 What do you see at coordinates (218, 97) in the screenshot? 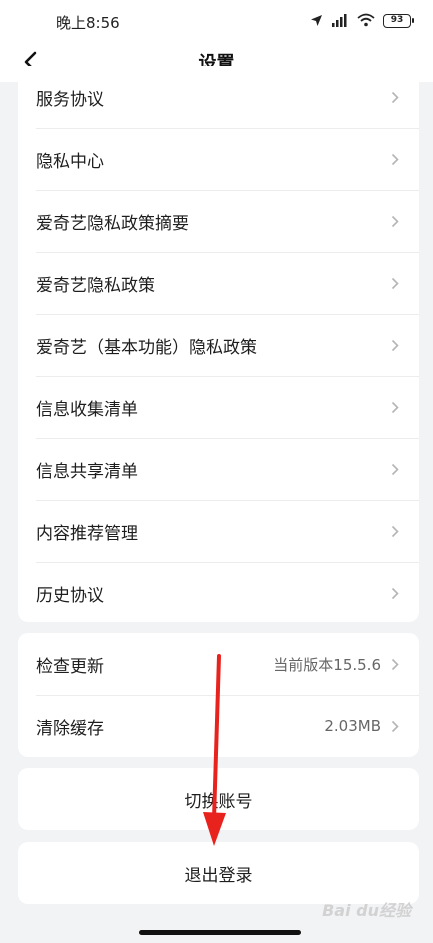
I see `policy-item-service-agreement: 服务协议` at bounding box center [218, 97].